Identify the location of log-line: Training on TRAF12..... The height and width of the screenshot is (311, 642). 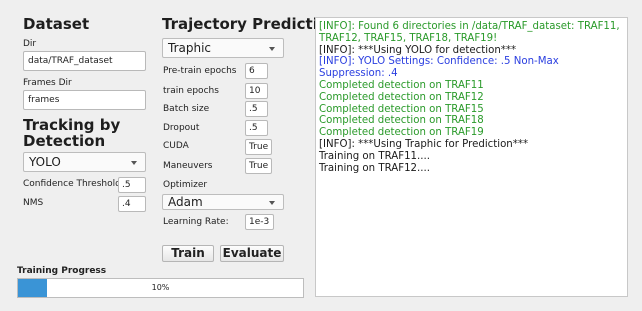
(374, 168).